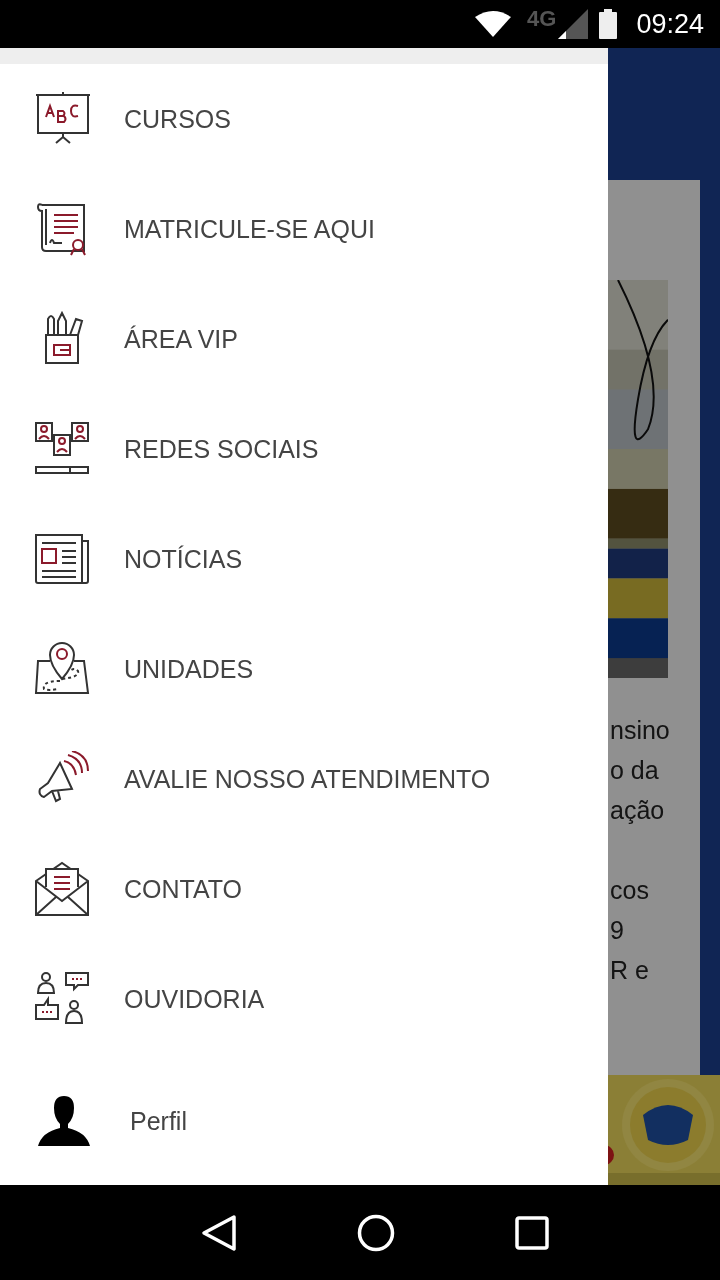  Describe the element at coordinates (532, 1232) in the screenshot. I see `recents-icon` at that location.